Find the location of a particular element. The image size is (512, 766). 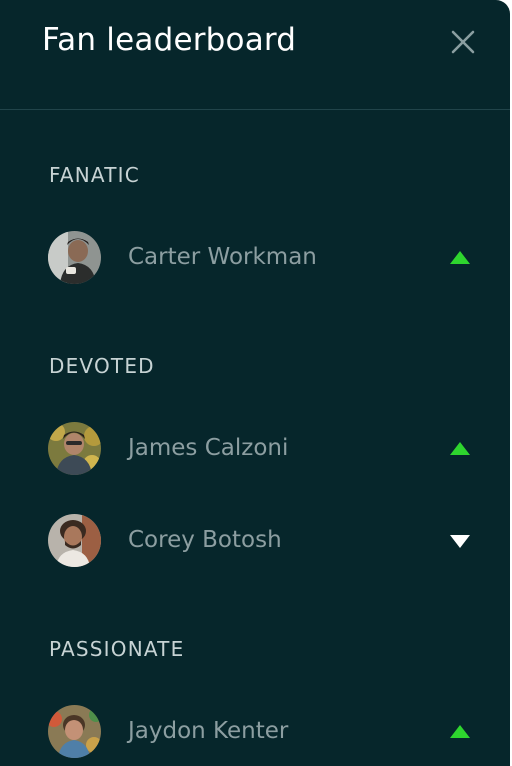

close-icon is located at coordinates (463, 42).